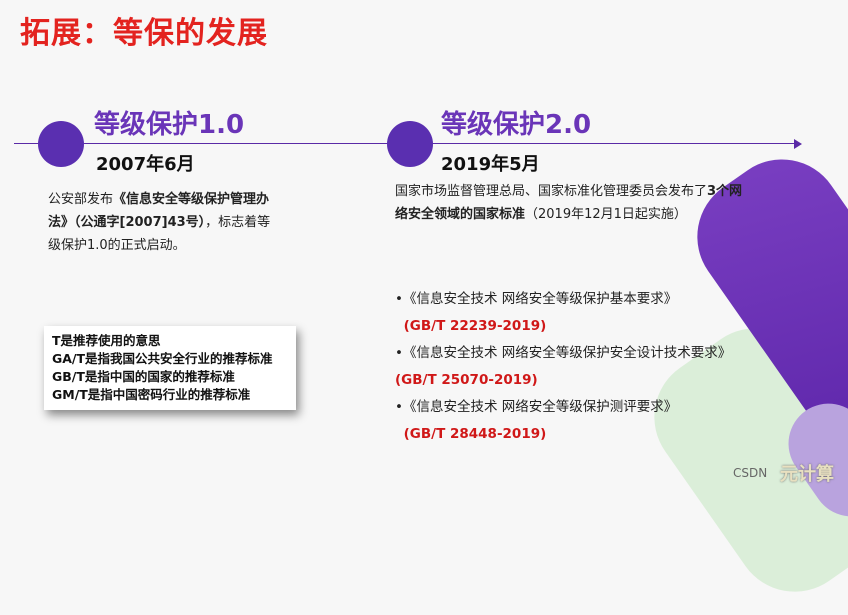 The image size is (848, 615). Describe the element at coordinates (563, 353) in the screenshot. I see `standard-name: •《信息安全技术 网络安全等级保护安全设计技术要求》` at that location.